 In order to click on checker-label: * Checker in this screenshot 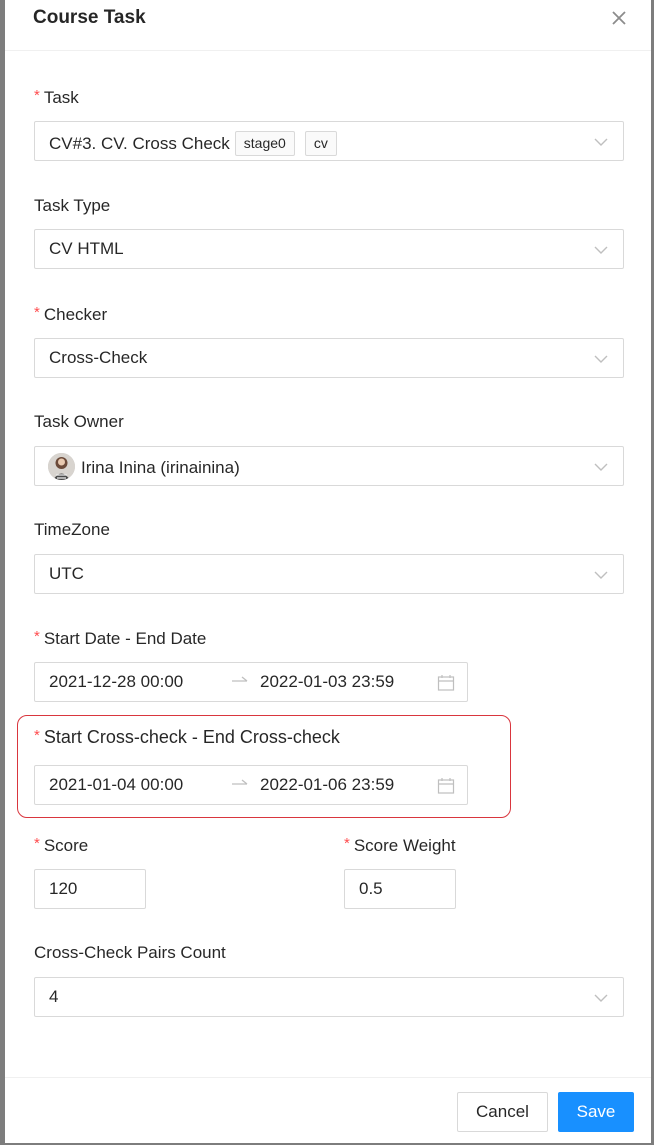, I will do `click(71, 314)`.